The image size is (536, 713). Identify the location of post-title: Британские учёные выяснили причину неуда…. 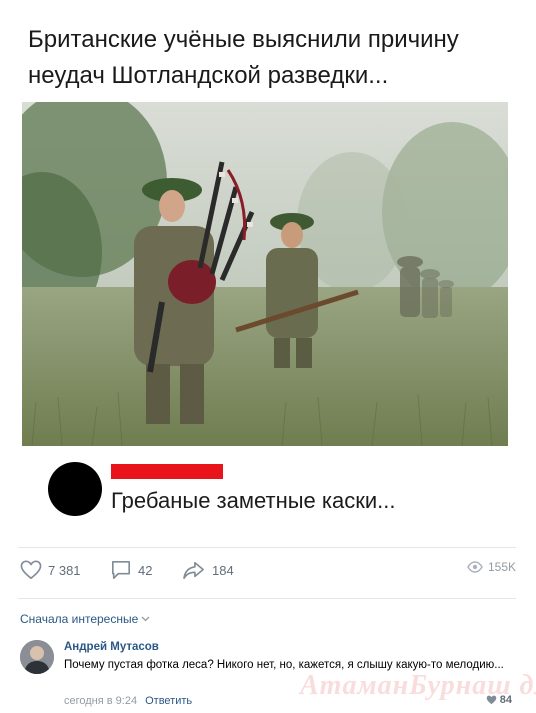
(243, 57).